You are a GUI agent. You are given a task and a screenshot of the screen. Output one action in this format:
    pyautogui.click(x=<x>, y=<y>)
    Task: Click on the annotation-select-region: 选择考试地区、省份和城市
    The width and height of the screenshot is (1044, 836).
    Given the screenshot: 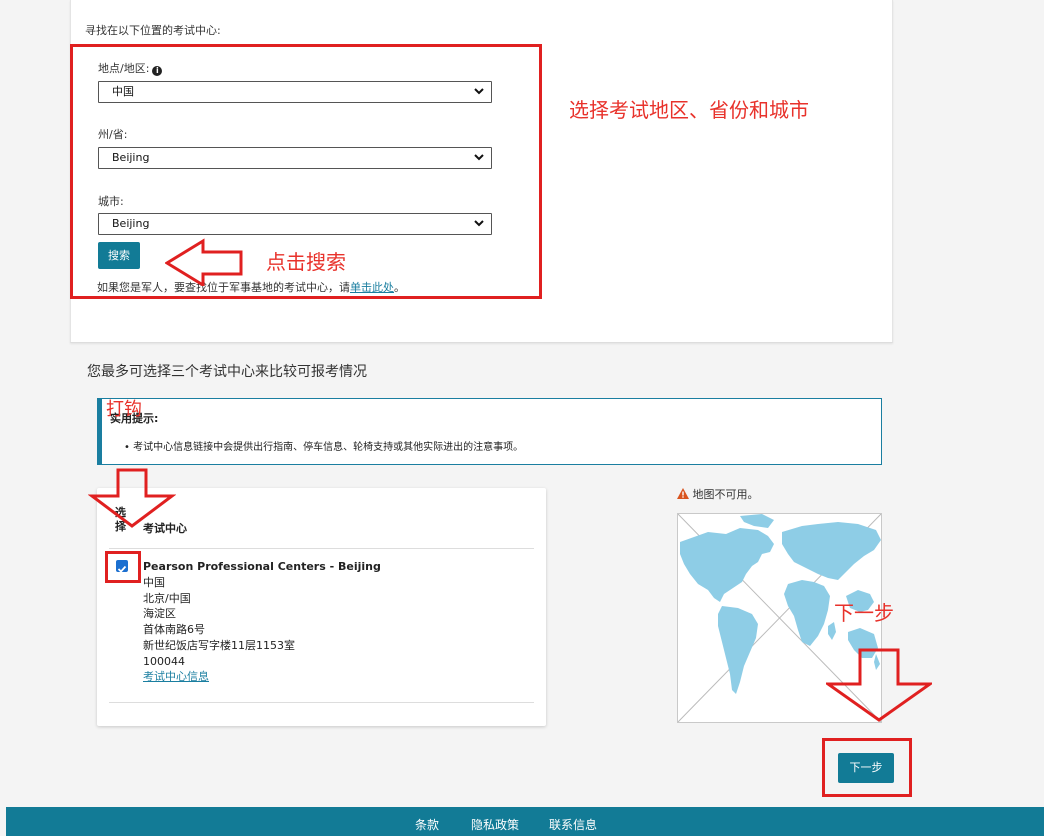 What is the action you would take?
    pyautogui.click(x=689, y=110)
    